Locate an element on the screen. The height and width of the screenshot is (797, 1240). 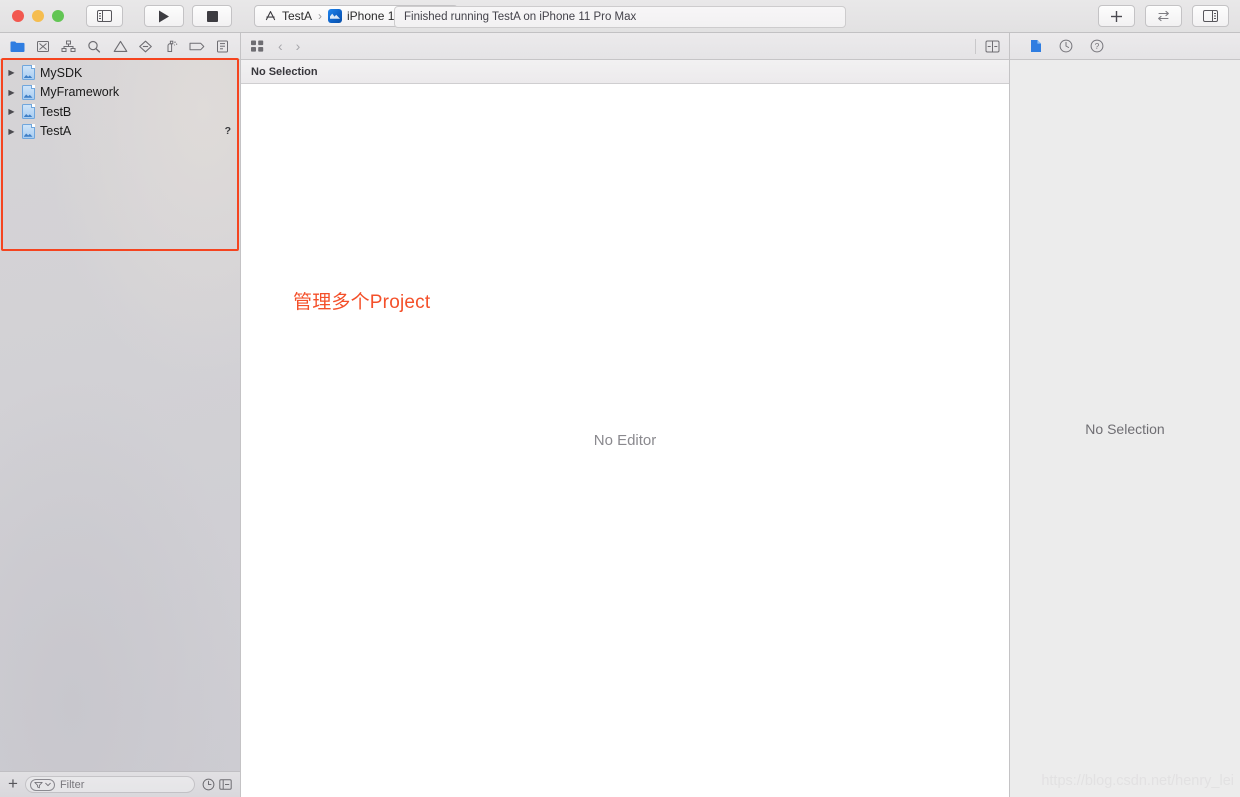
inspector-toggle-button is located at coordinates (1210, 16).